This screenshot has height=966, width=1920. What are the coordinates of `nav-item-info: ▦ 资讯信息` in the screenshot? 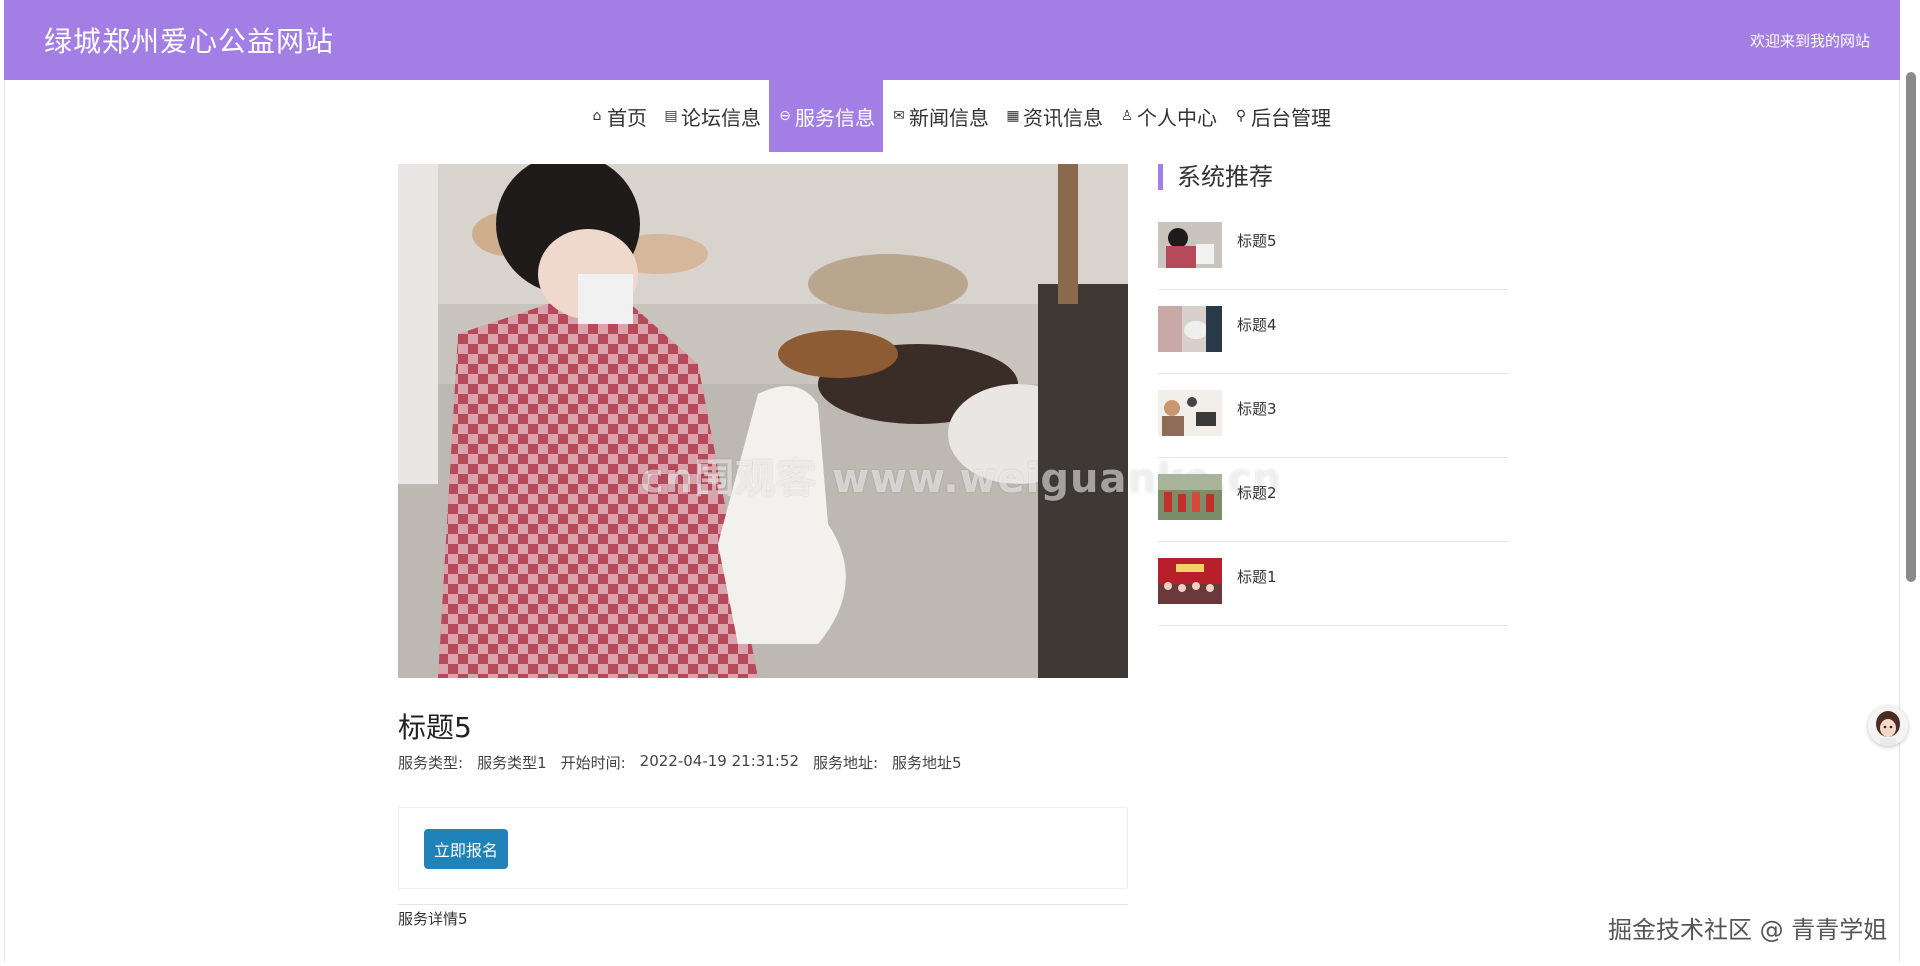 It's located at (1054, 116).